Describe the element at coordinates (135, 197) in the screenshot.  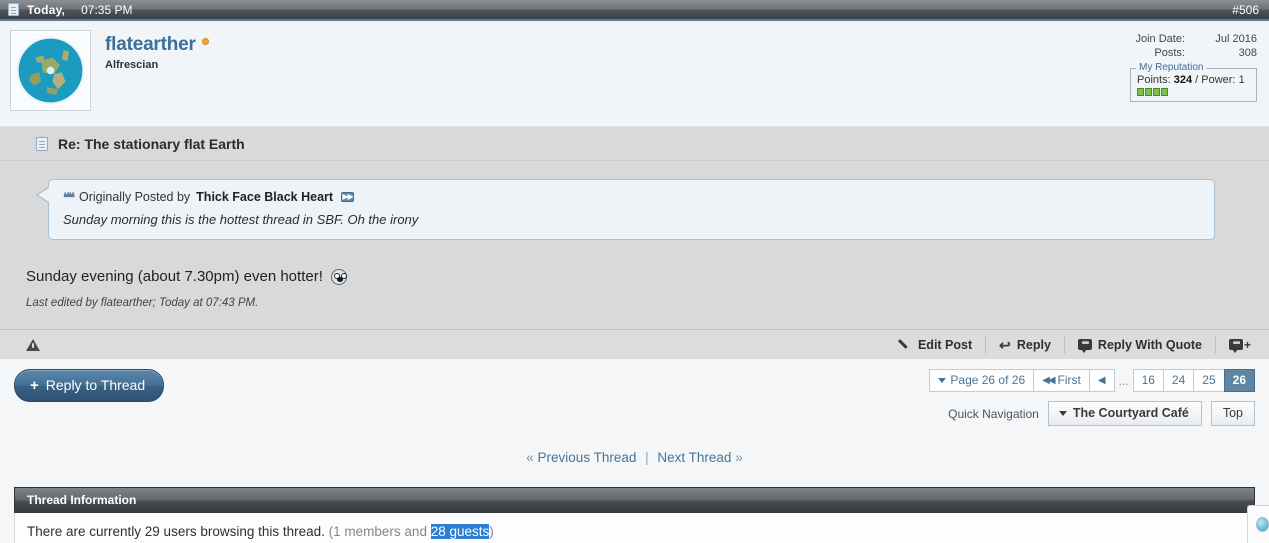
I see `quote-prefix: Originally Posted by` at that location.